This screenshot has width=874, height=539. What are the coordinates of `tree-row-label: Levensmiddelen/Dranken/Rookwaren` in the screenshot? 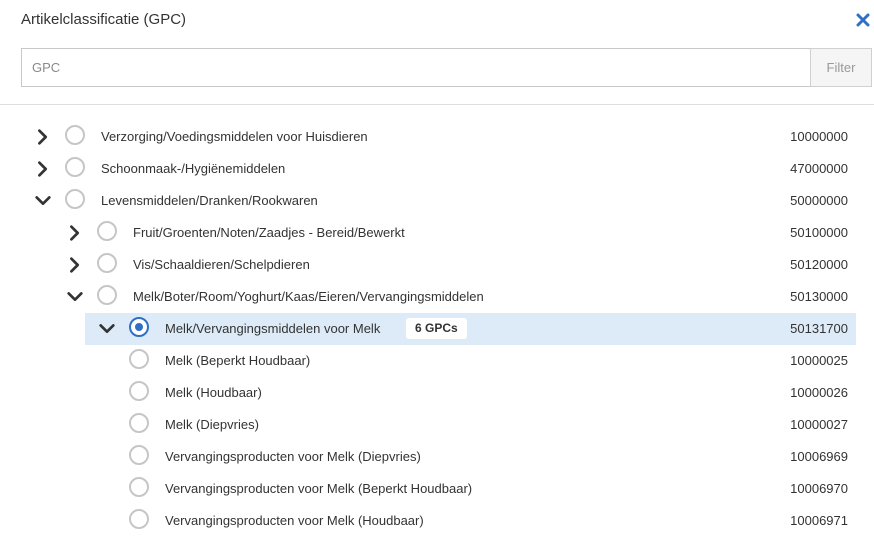 It's located at (209, 200).